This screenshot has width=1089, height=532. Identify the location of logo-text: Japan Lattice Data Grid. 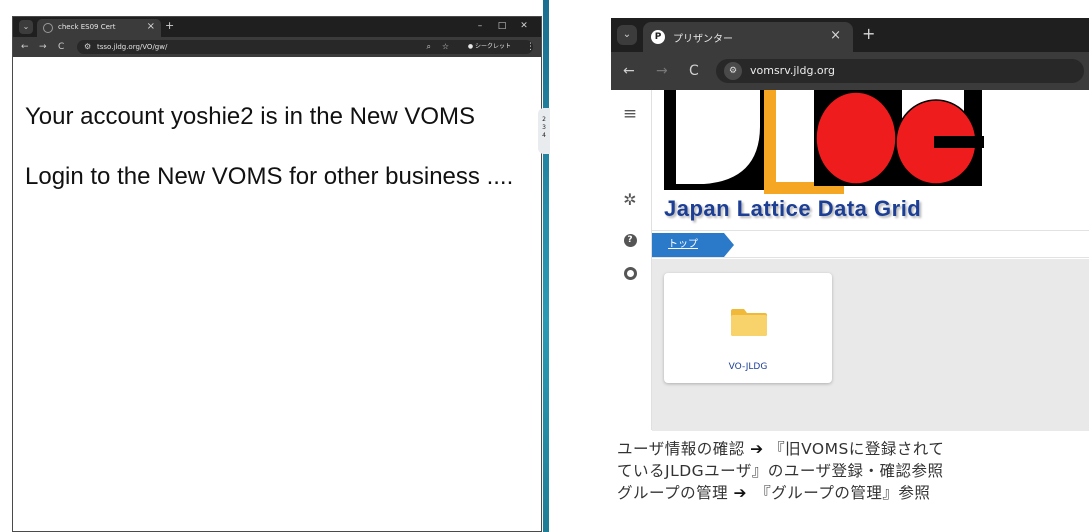
(793, 208).